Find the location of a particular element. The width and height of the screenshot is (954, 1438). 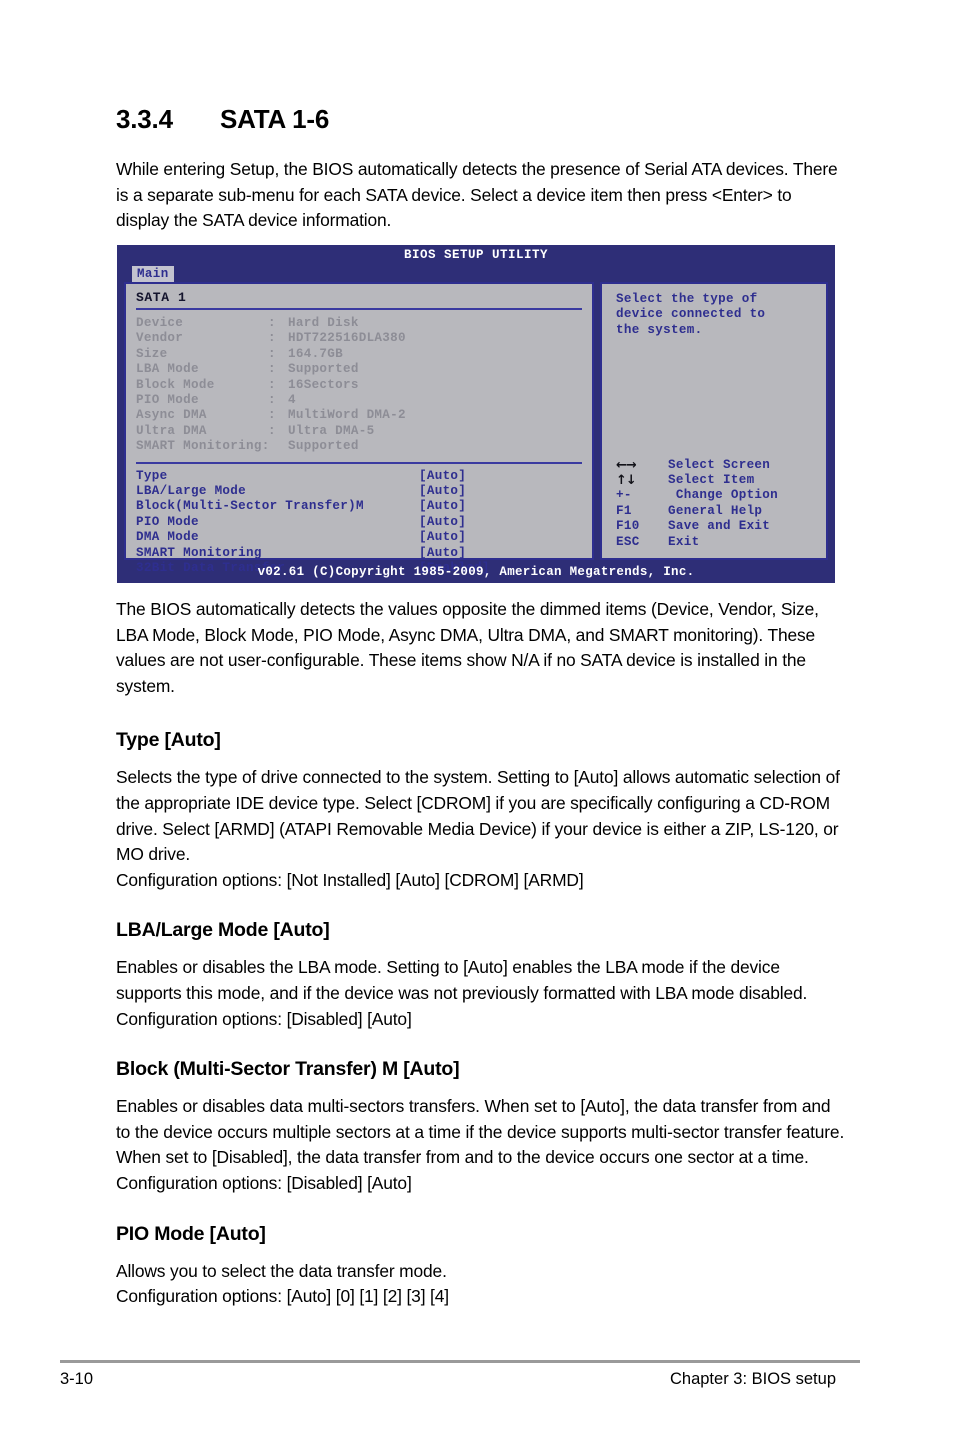

legend-row-select-screen: ←→ Select Screen is located at coordinates (716, 465).